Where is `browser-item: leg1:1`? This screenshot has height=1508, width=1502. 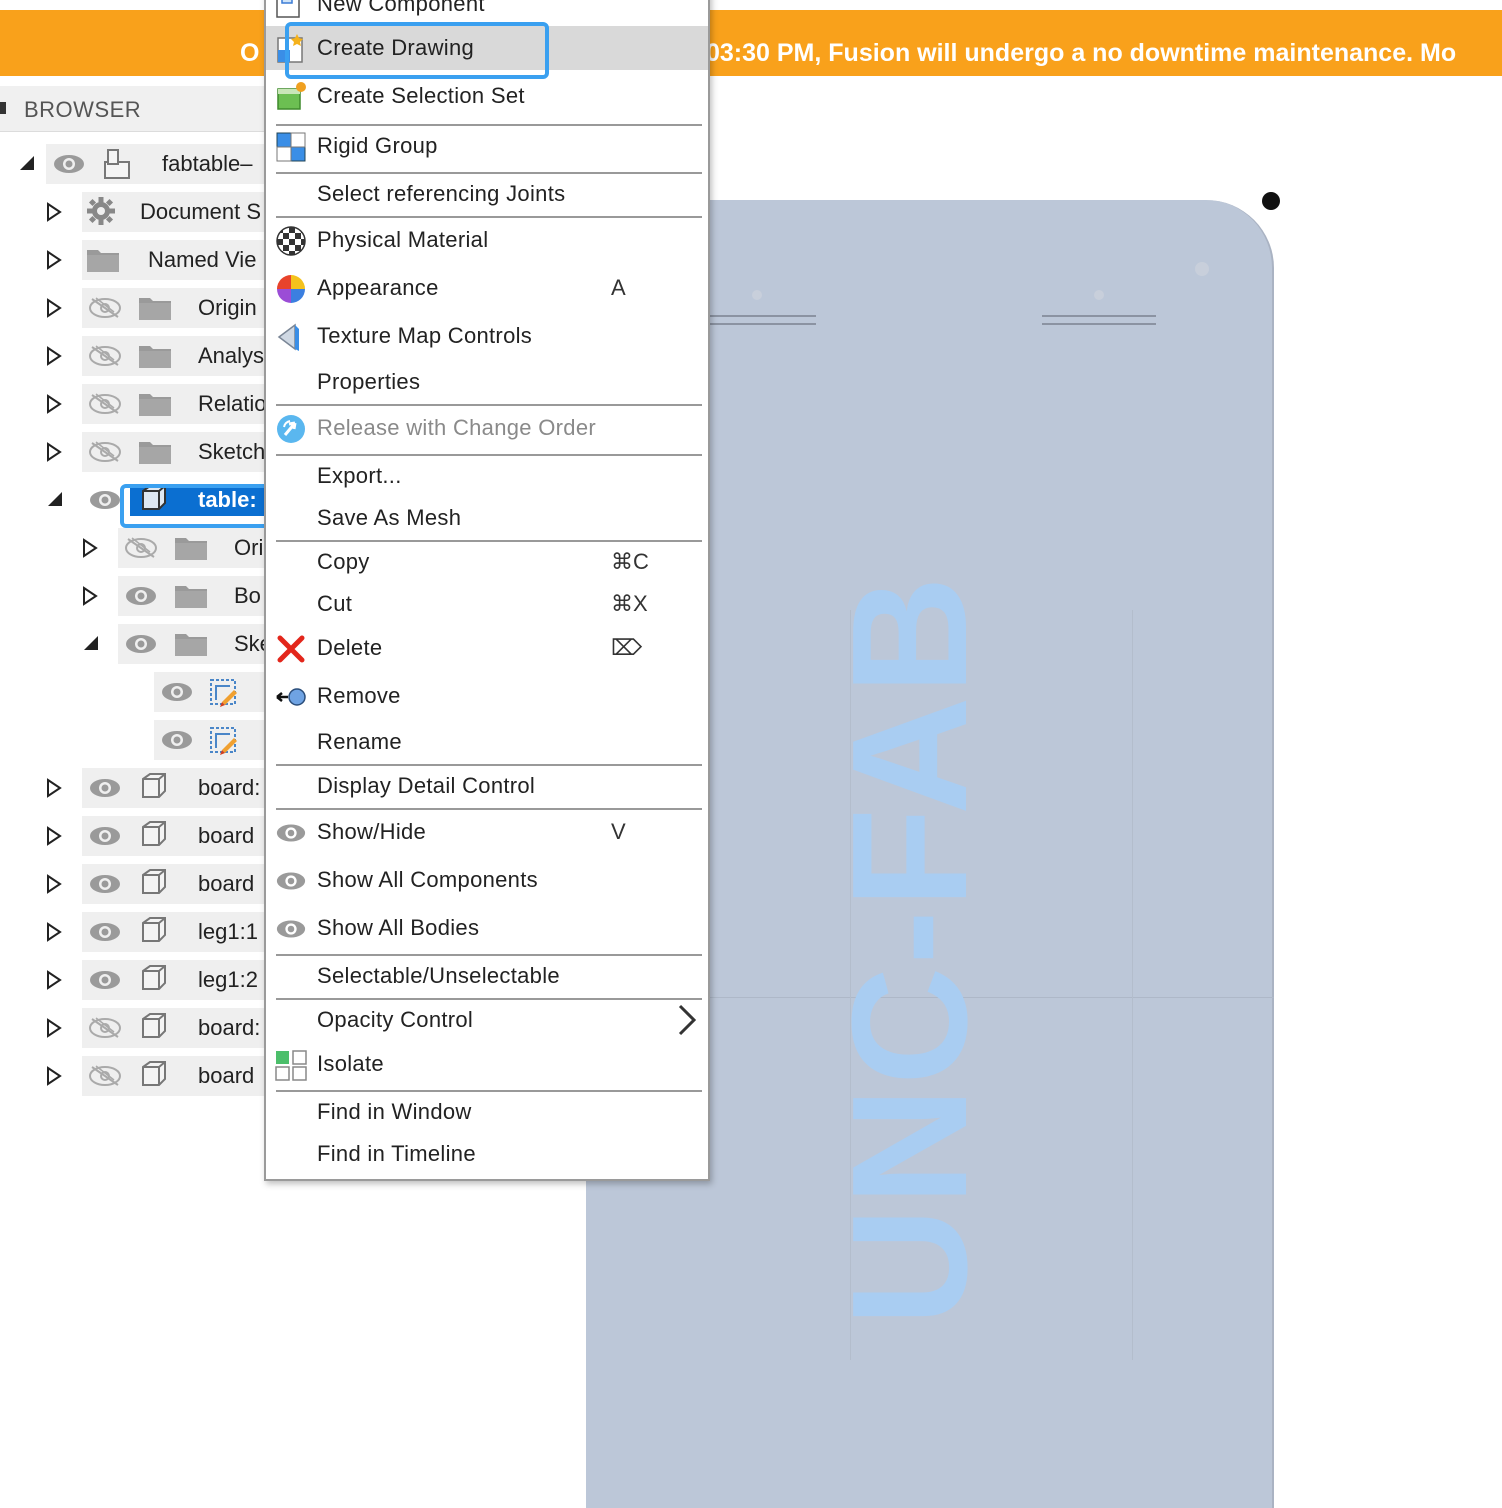 browser-item: leg1:1 is located at coordinates (176, 932).